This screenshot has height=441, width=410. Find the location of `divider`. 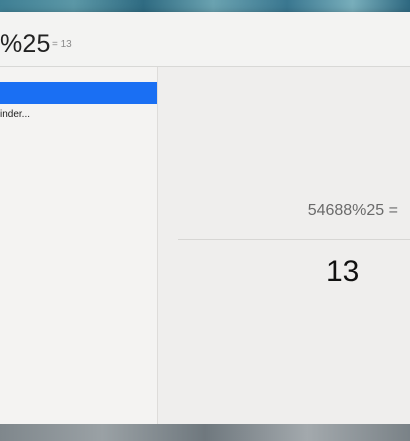

divider is located at coordinates (294, 239).